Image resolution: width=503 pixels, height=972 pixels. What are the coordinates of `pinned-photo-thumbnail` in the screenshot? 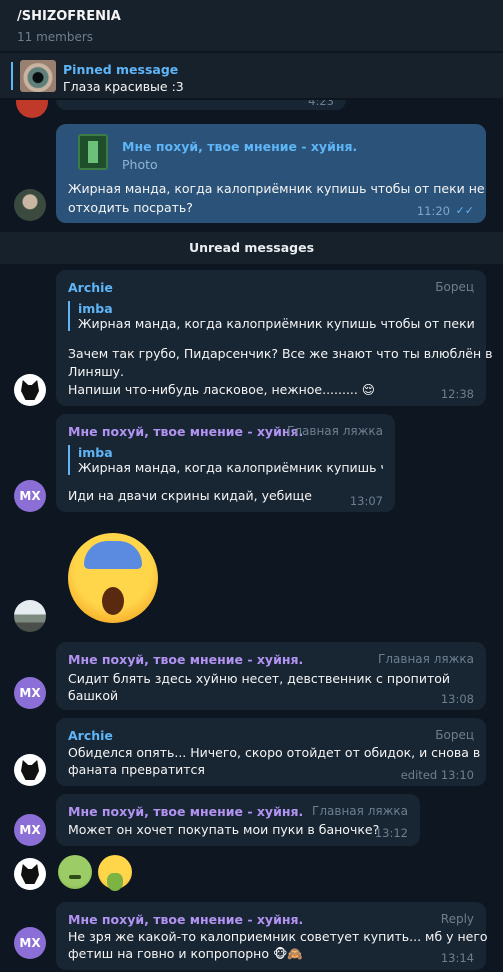 It's located at (38, 76).